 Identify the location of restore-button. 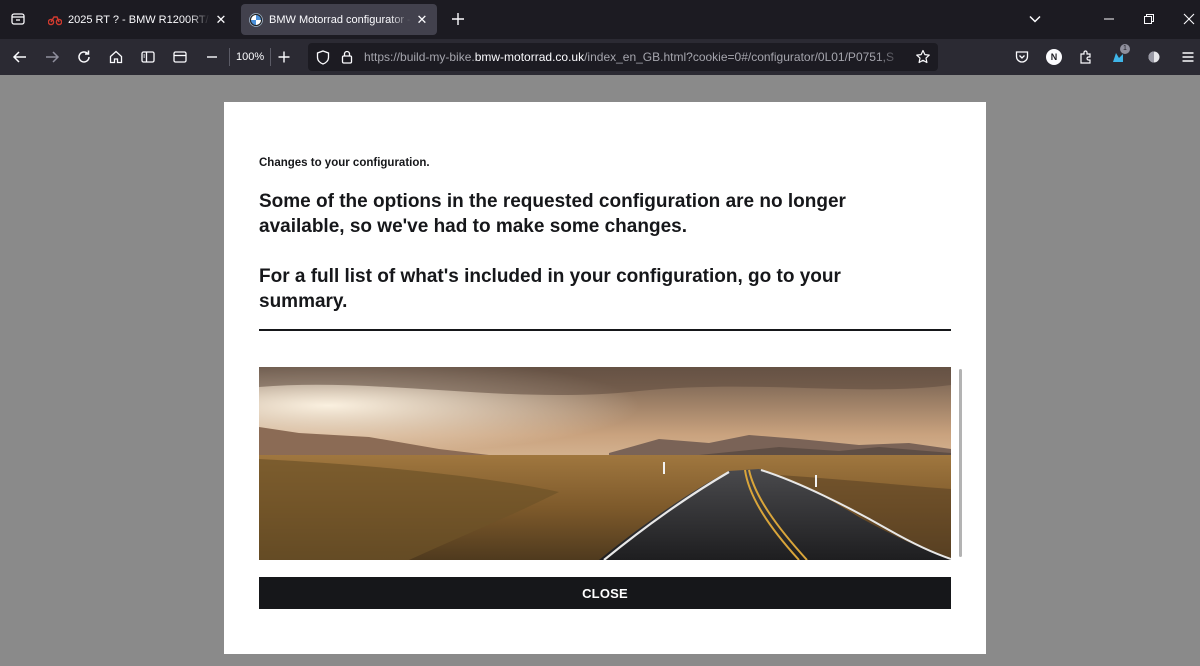
(1149, 19).